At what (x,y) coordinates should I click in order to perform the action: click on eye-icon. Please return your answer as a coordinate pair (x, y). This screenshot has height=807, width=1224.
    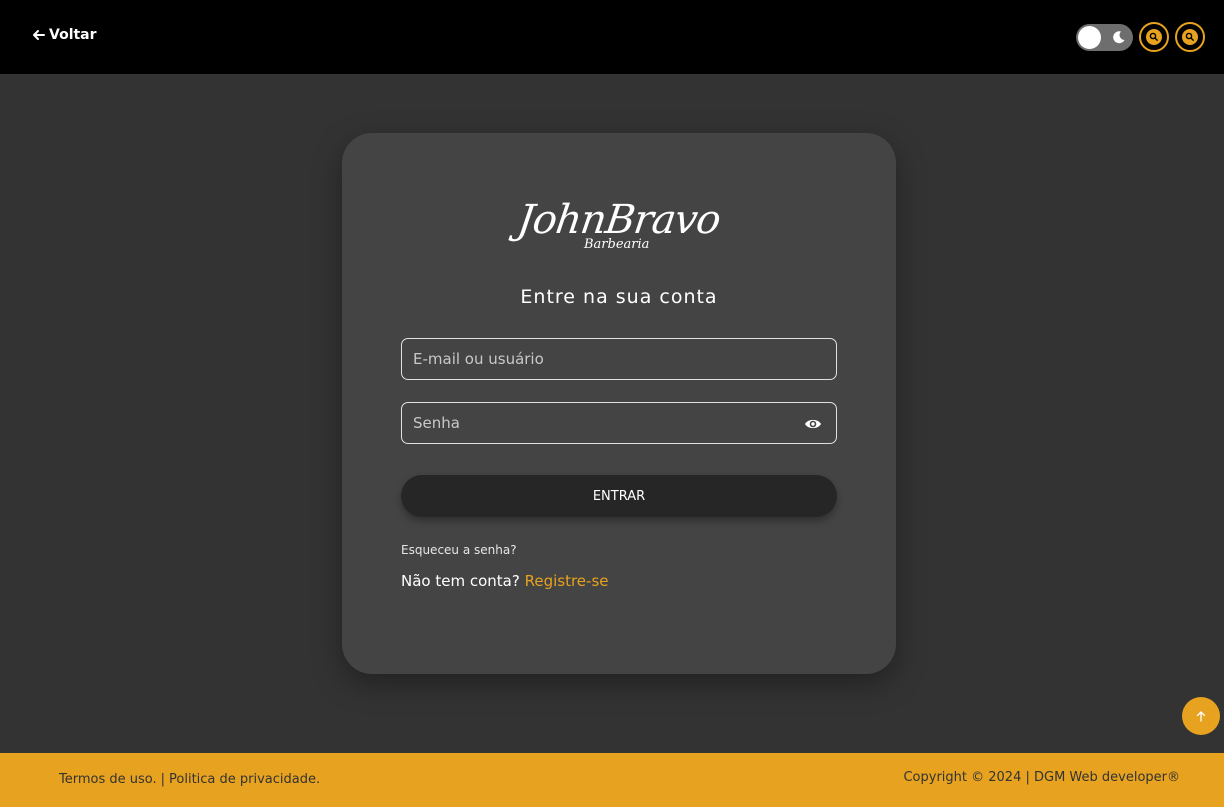
    Looking at the image, I should click on (813, 424).